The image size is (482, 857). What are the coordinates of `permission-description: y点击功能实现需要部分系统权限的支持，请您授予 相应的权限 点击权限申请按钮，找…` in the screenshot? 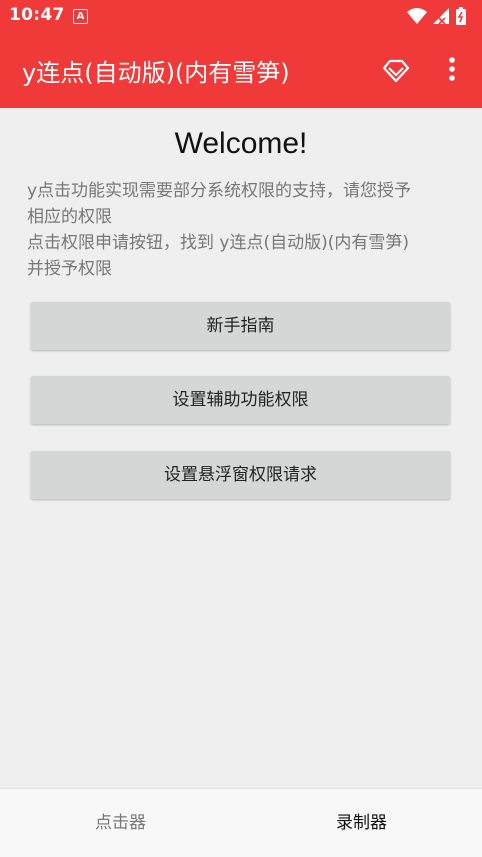 It's located at (247, 230).